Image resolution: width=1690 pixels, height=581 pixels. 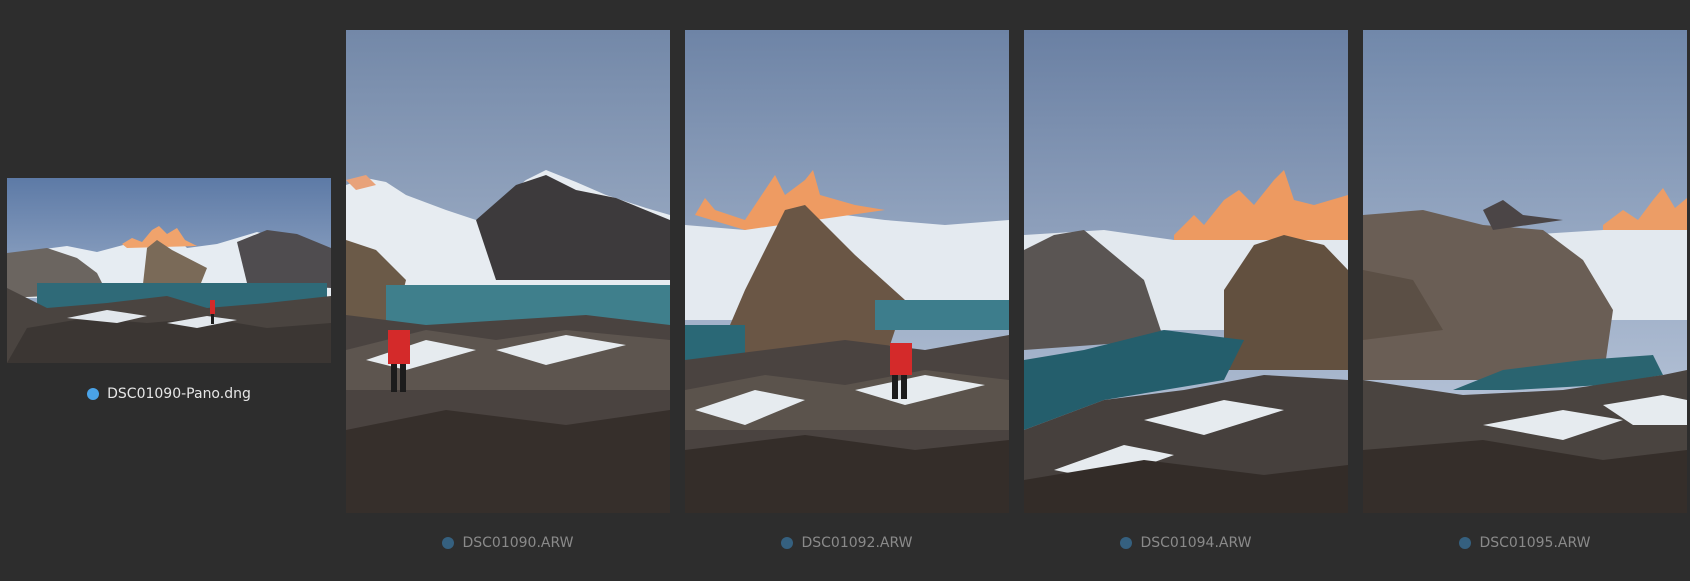 I want to click on filename-label: DSC01094.ARW, so click(x=1196, y=543).